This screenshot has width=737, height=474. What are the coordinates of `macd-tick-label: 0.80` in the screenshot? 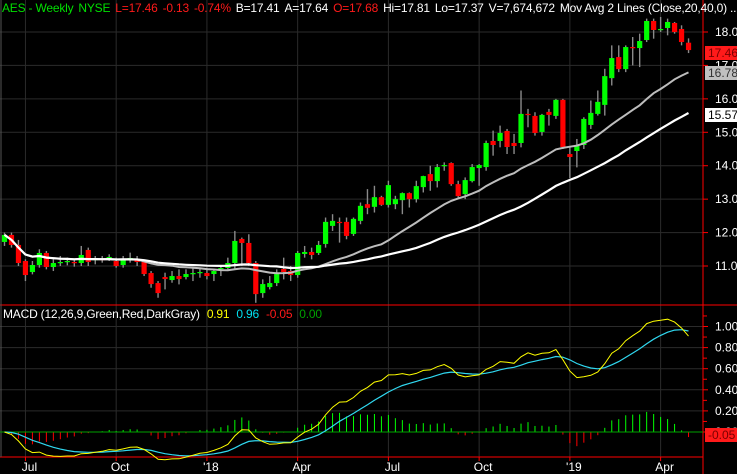 It's located at (726, 348).